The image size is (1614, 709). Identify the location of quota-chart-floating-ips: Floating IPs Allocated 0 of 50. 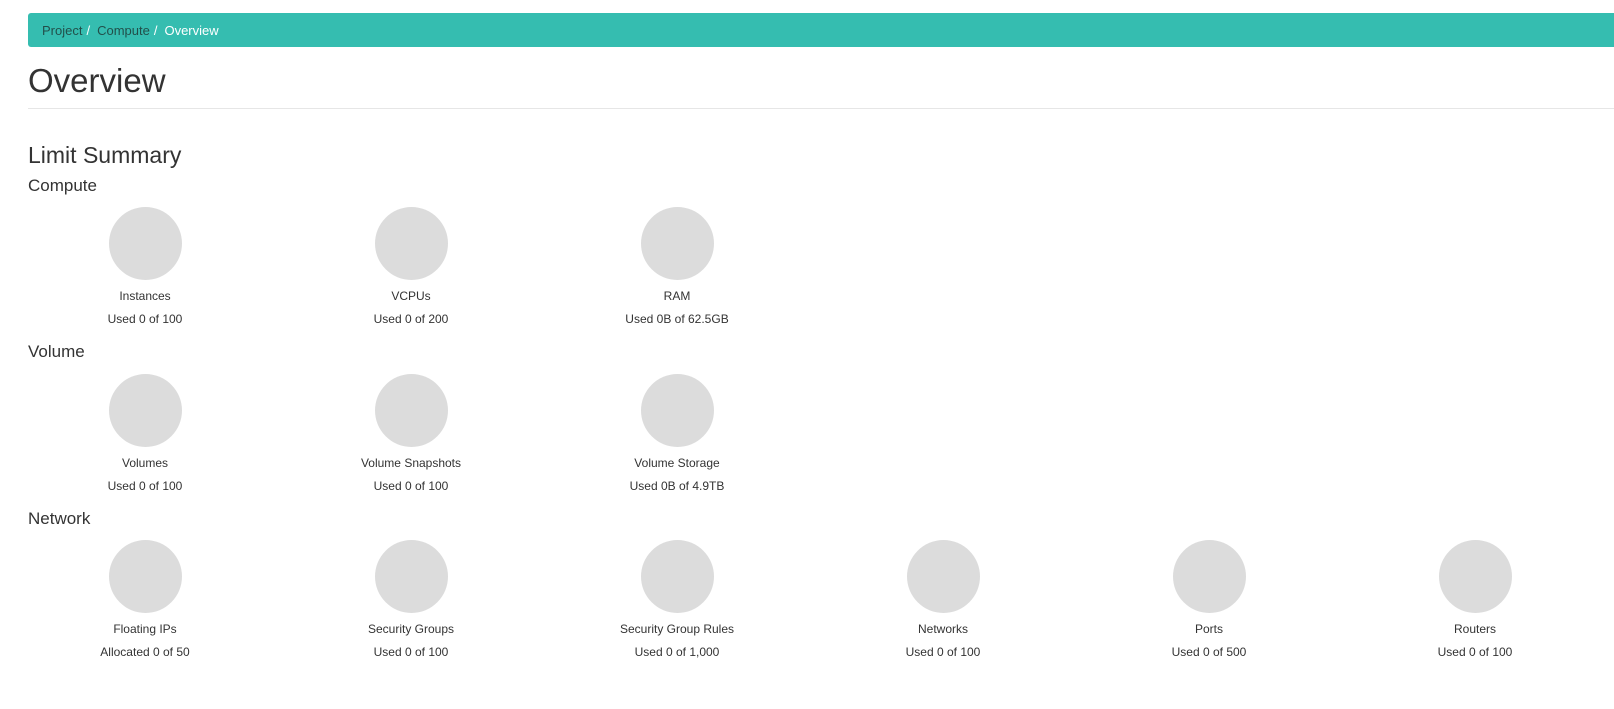
(145, 600).